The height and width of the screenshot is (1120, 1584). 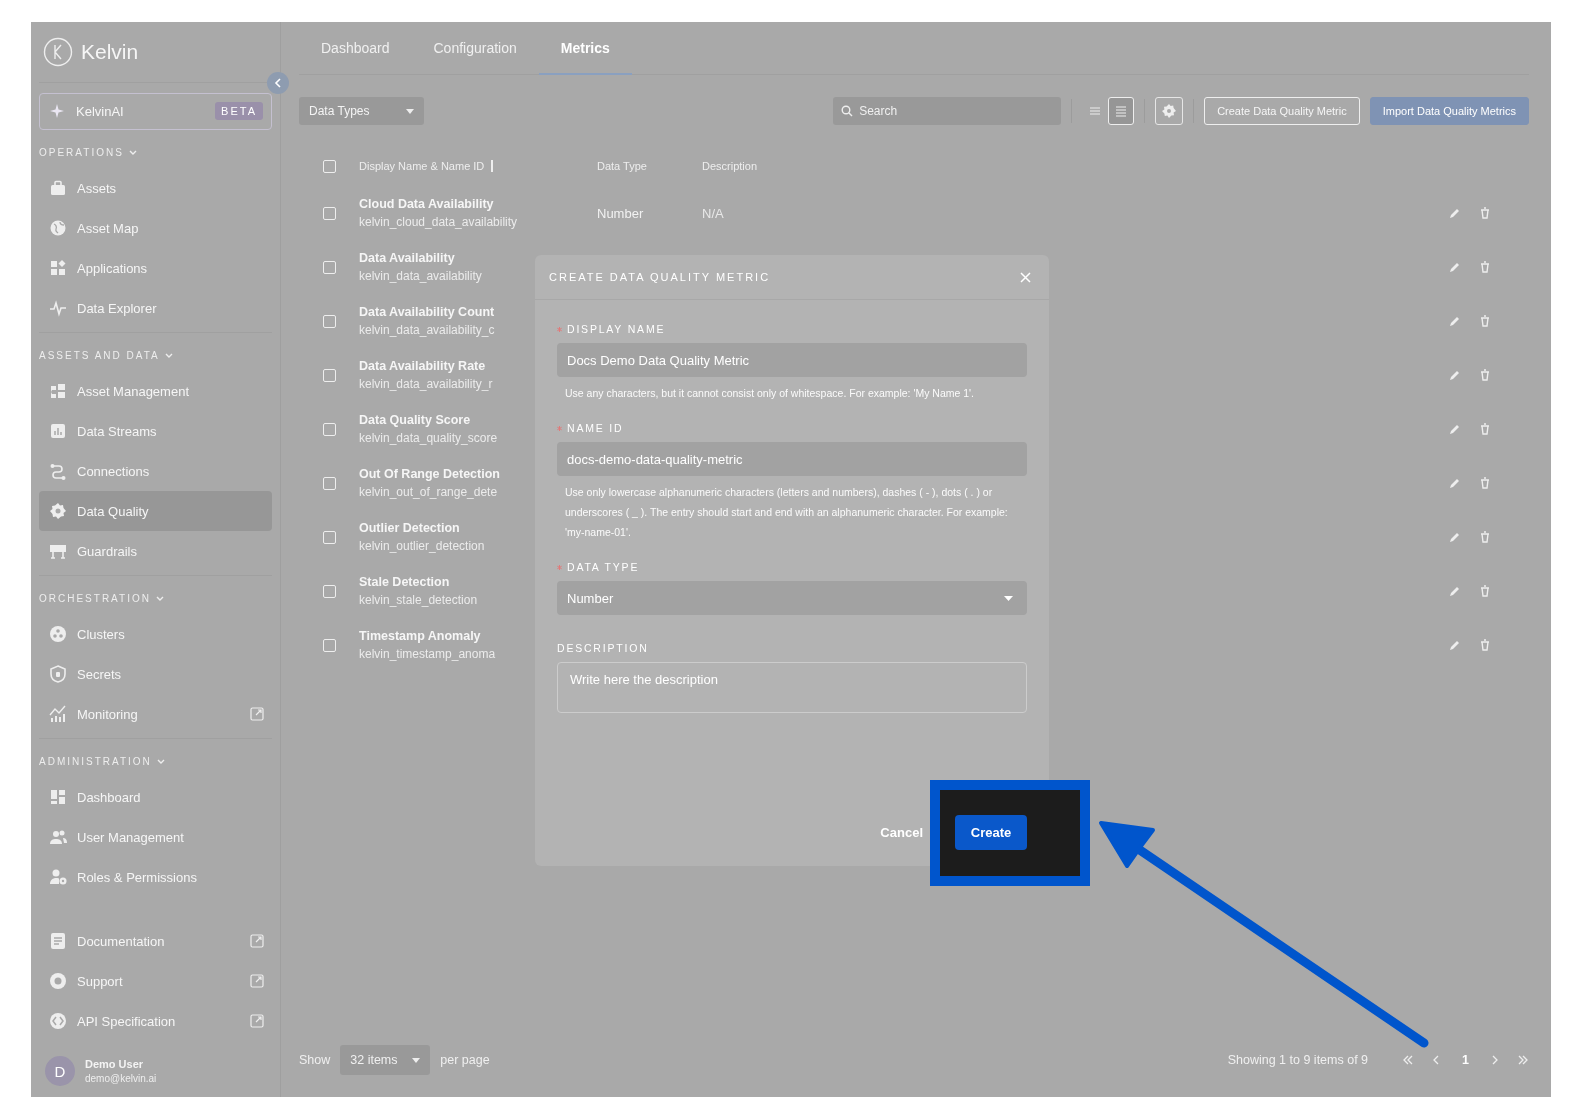 What do you see at coordinates (361, 111) in the screenshot?
I see `data-types-dropdown: Data Types` at bounding box center [361, 111].